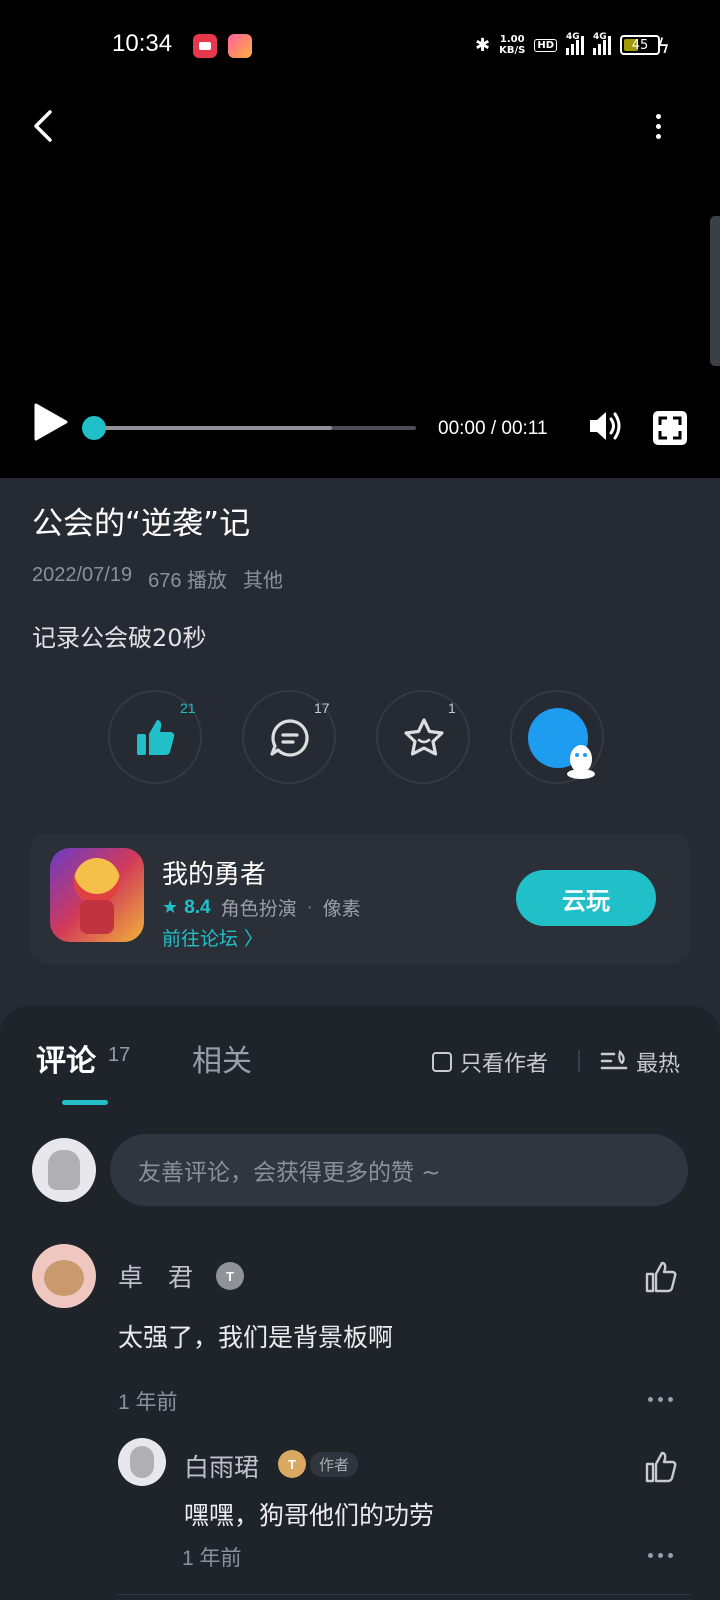 This screenshot has width=720, height=1600. Describe the element at coordinates (512, 45) in the screenshot. I see `network-speed: 1.00 KB/S` at that location.